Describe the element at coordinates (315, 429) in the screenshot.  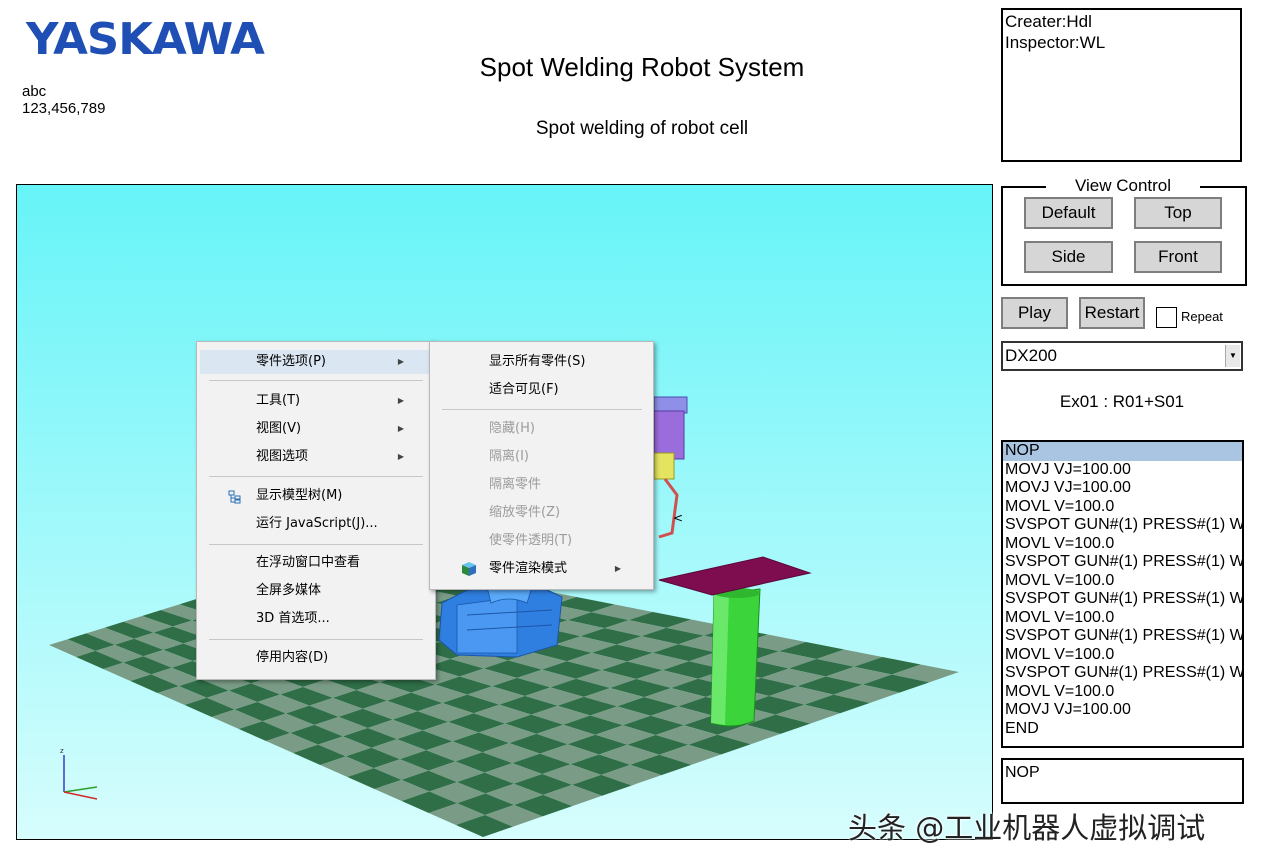
I see `menu-item-view: 视图(V) ▶` at that location.